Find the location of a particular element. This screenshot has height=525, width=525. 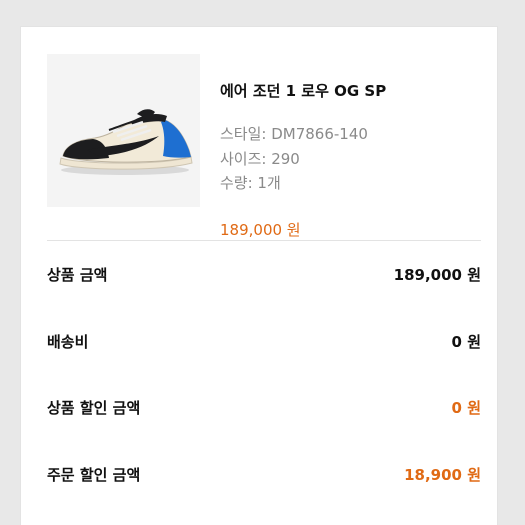

summary-row-product-discount: 상품 할인 금액 0 원 is located at coordinates (264, 409).